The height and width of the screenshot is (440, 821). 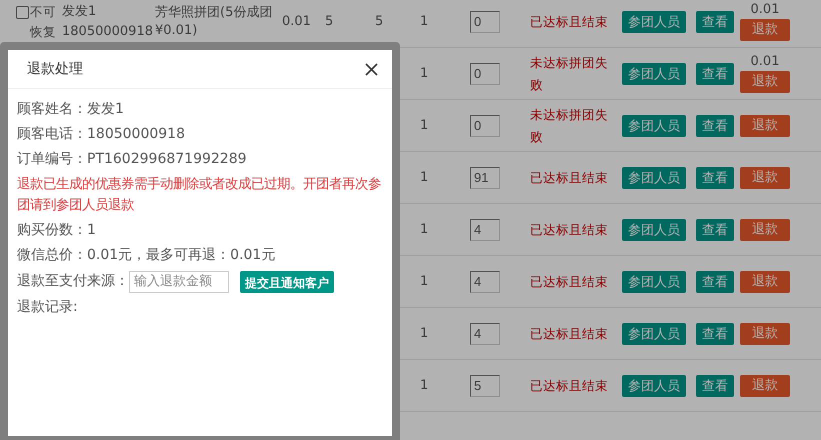 I want to click on submit-button: 提交且通知客户, so click(x=287, y=281).